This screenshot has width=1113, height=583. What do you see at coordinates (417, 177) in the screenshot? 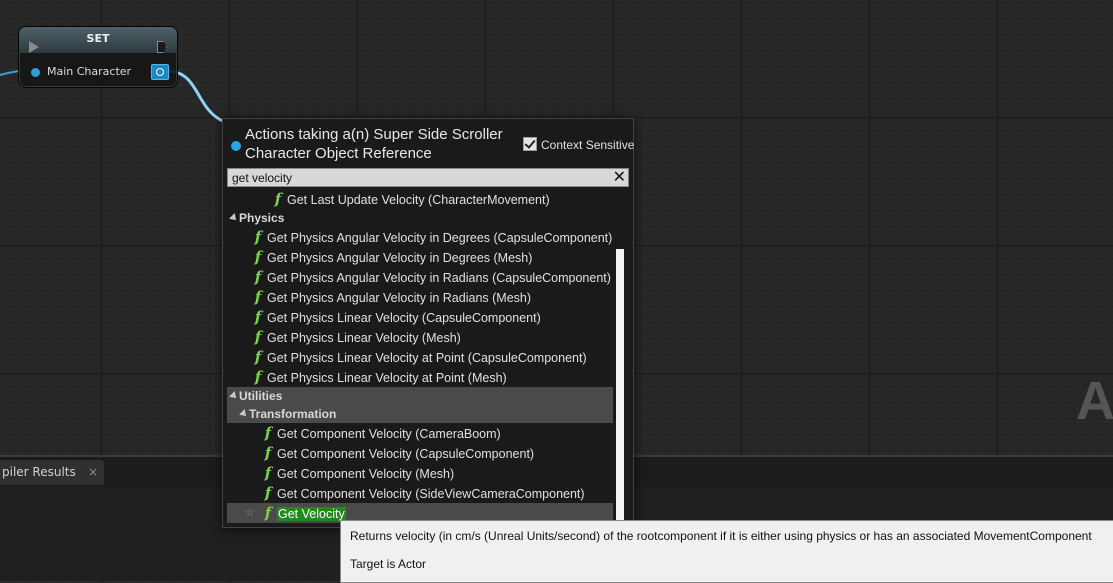
I see `search-input` at bounding box center [417, 177].